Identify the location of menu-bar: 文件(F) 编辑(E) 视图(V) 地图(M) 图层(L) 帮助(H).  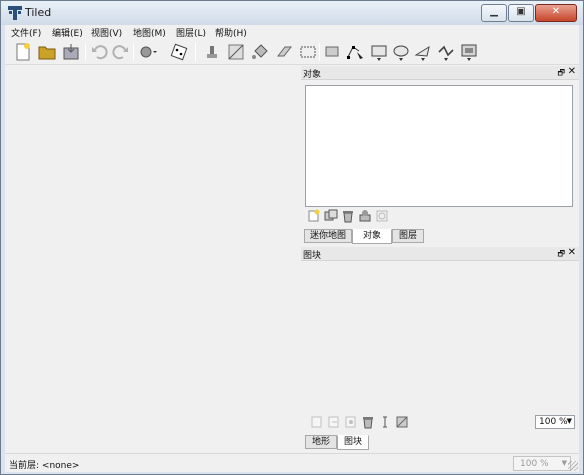
(292, 32).